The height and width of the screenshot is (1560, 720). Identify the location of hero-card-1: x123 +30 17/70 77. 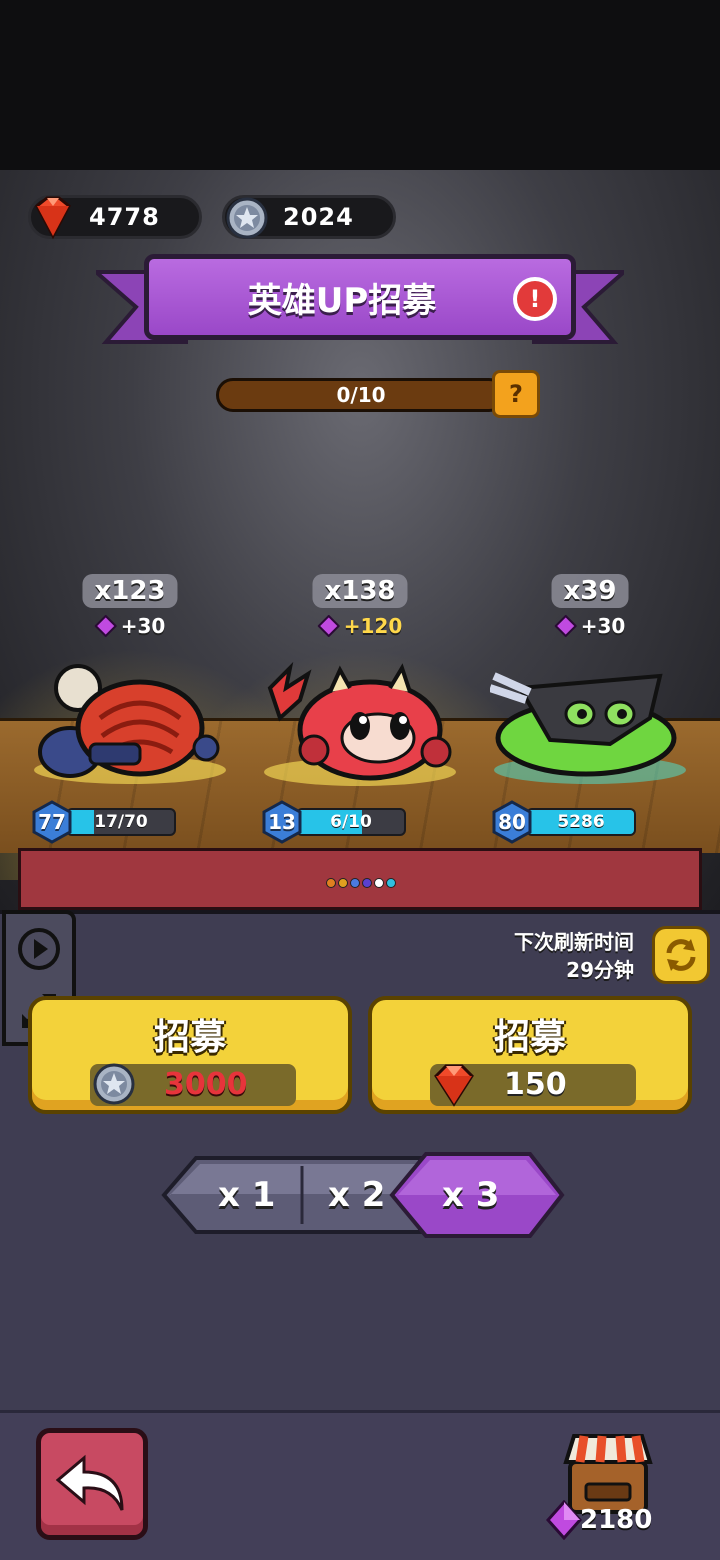
(130, 714).